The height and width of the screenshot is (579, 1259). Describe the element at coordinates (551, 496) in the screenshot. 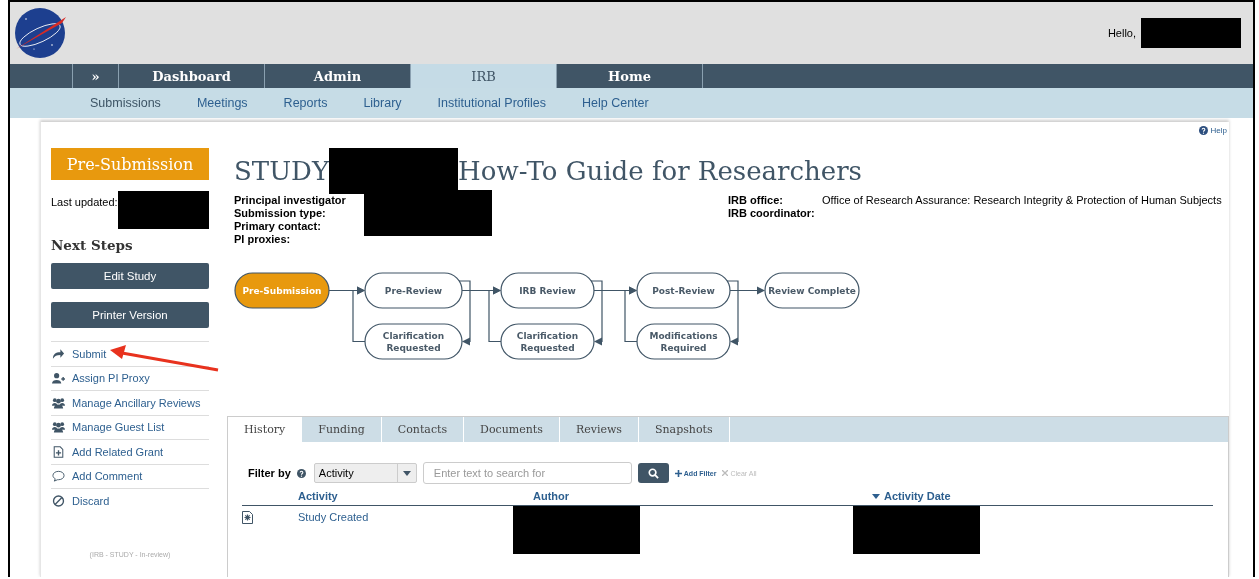

I see `column-header: Author` at that location.